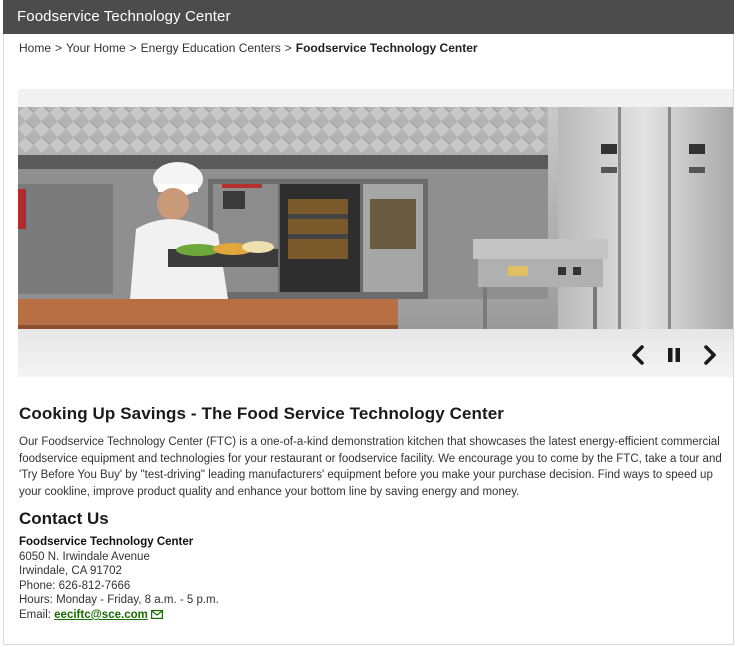 The width and height of the screenshot is (736, 647). Describe the element at coordinates (211, 48) in the screenshot. I see `breadcrumb-energy-education-centers: Energy Education Centers` at that location.